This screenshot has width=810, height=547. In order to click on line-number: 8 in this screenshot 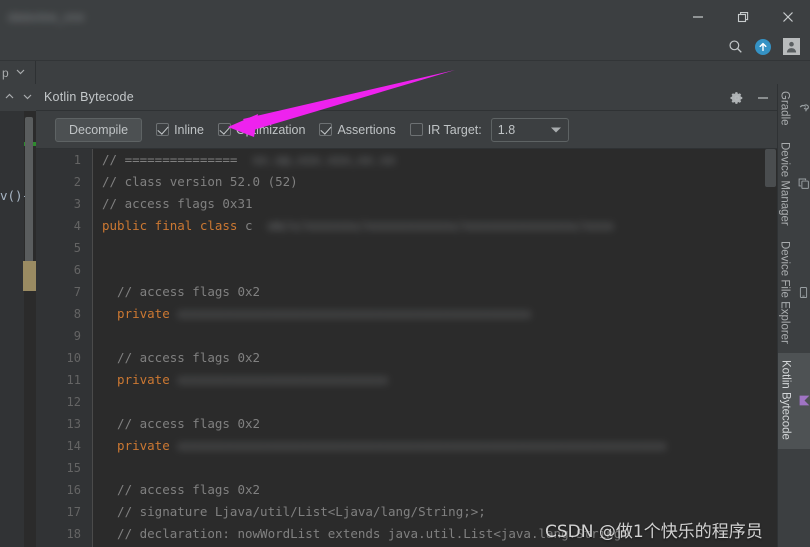, I will do `click(77, 314)`.